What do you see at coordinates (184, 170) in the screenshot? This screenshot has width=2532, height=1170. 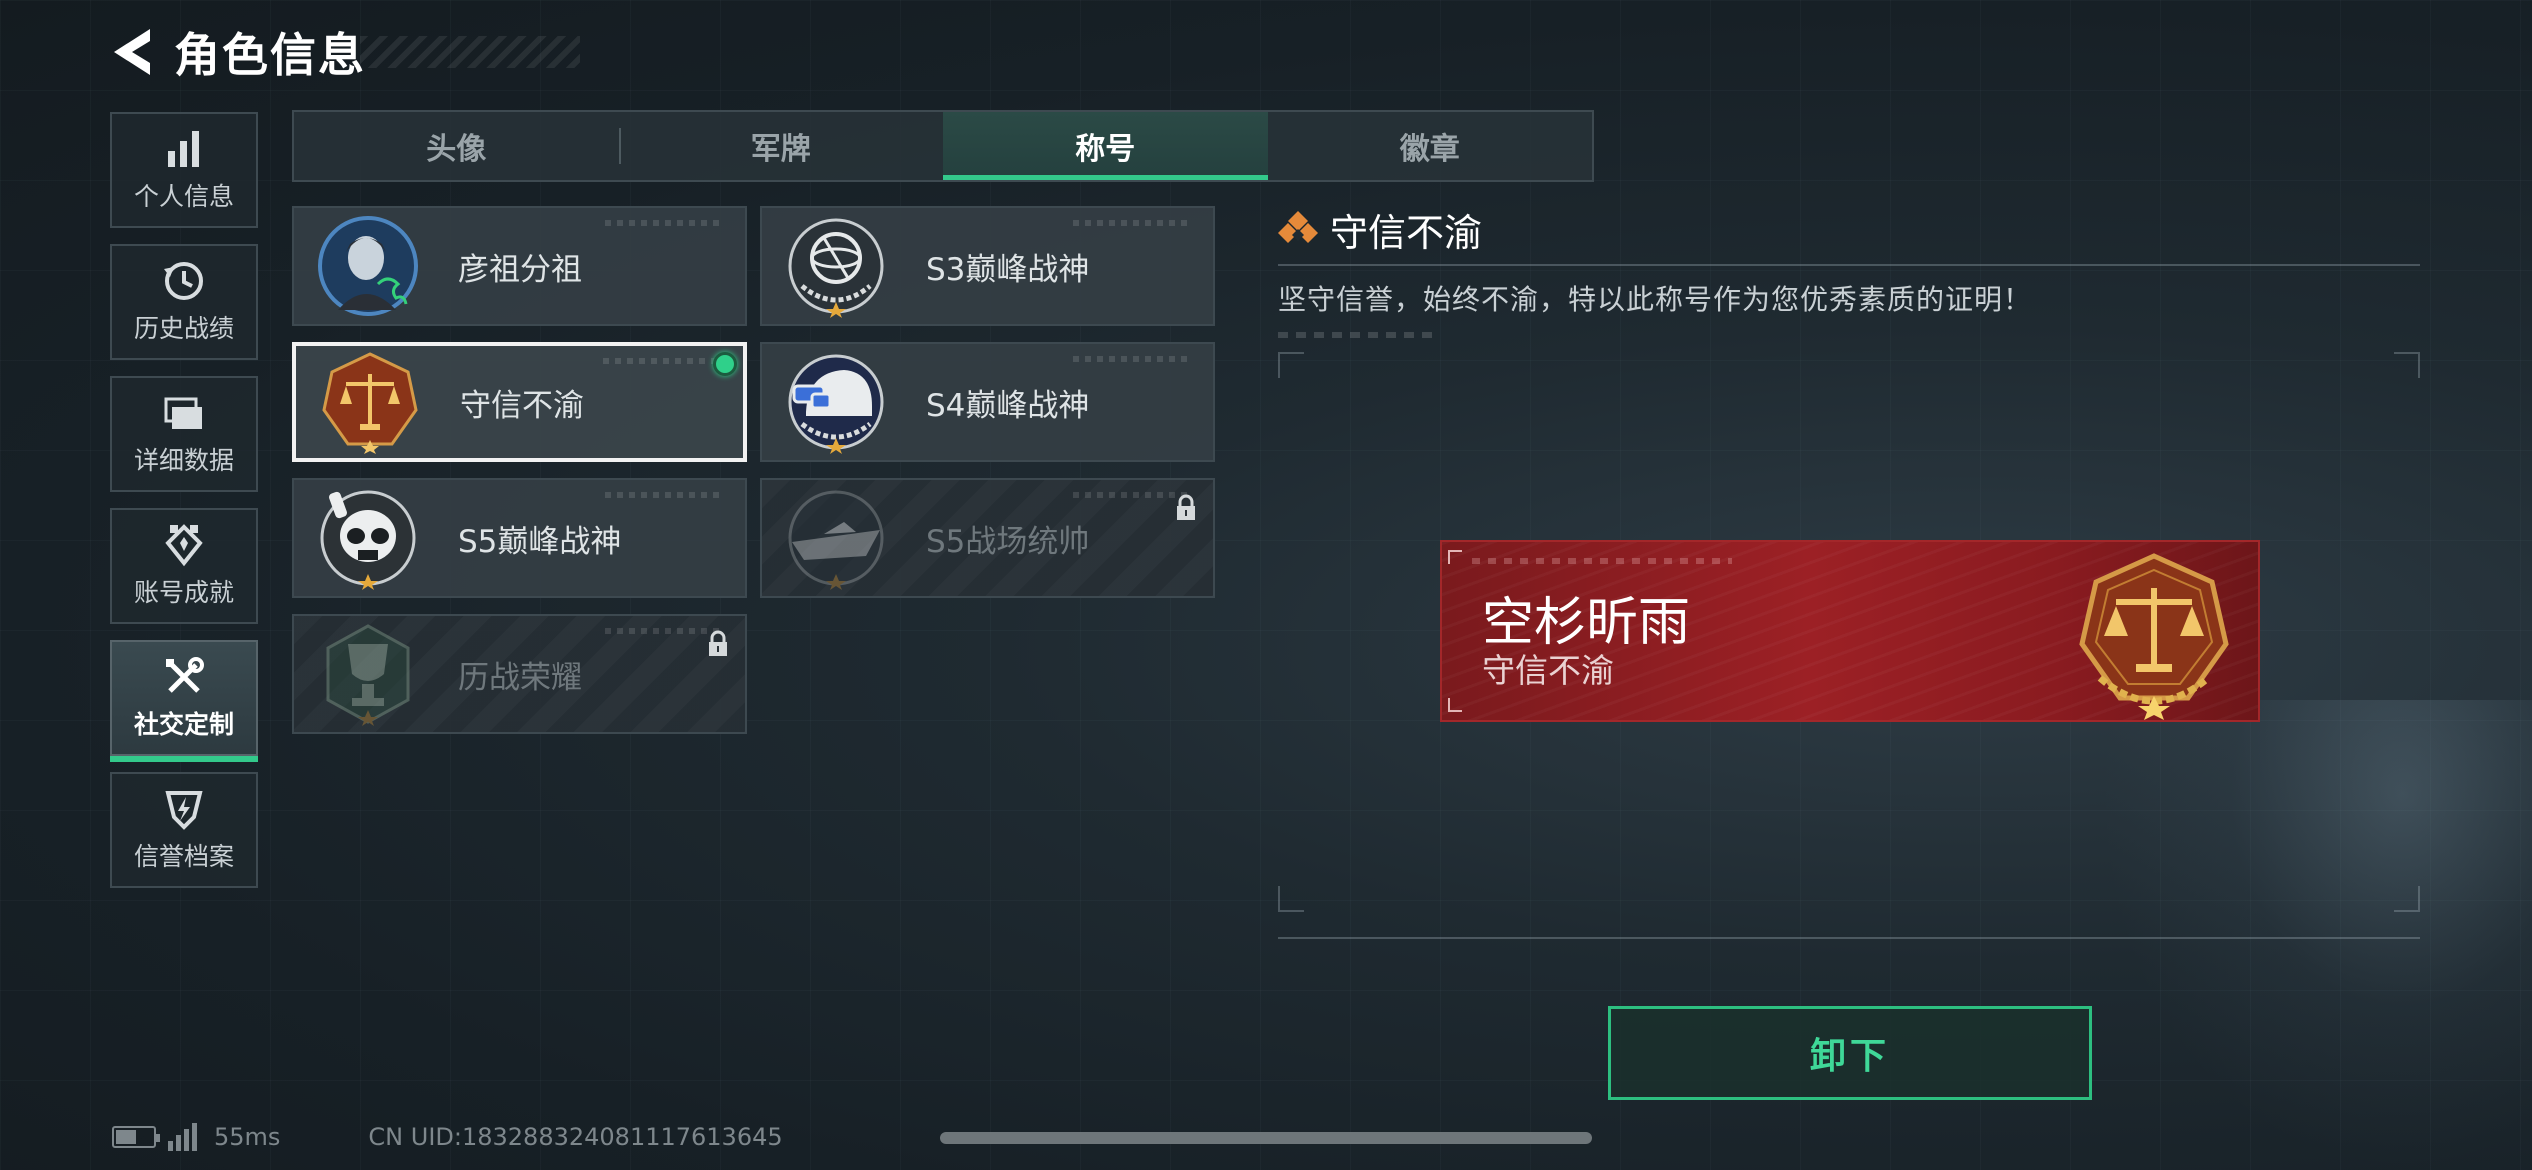 I see `sidebar-item-personal-info: 个人信息` at bounding box center [184, 170].